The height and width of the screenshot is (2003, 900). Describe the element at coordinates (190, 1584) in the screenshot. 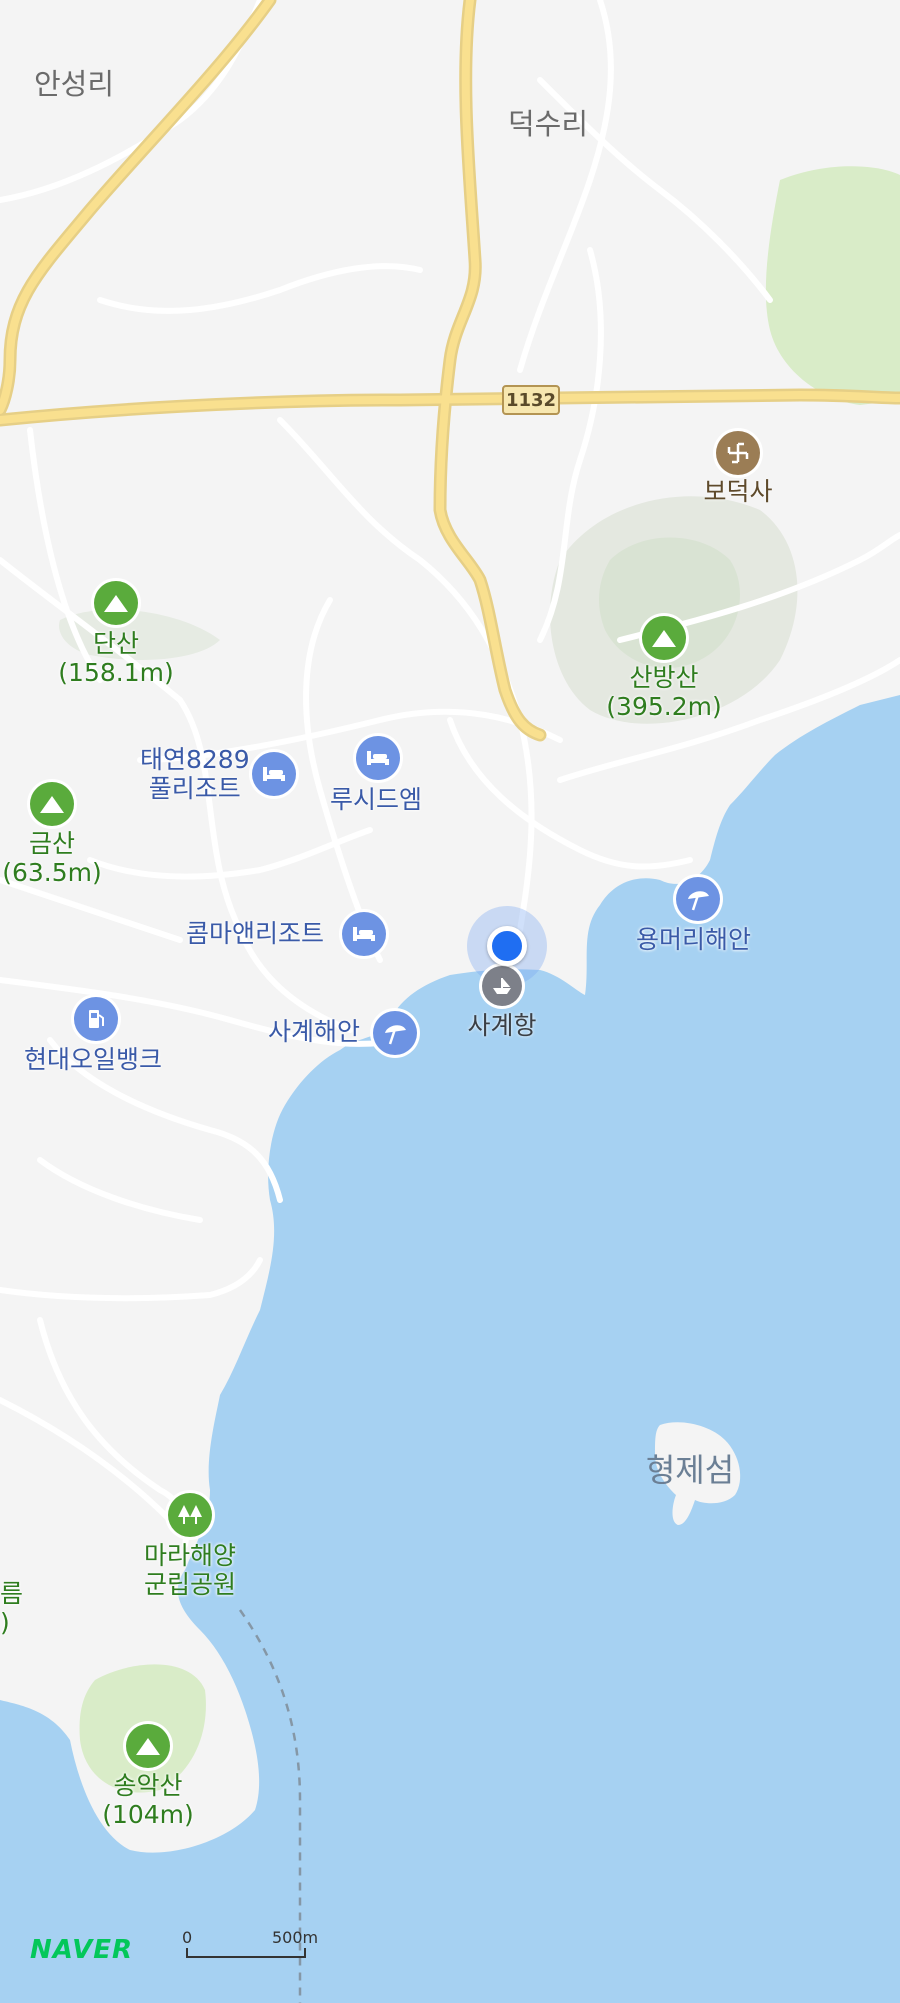

I see `mara-line2: 군립공원` at that location.